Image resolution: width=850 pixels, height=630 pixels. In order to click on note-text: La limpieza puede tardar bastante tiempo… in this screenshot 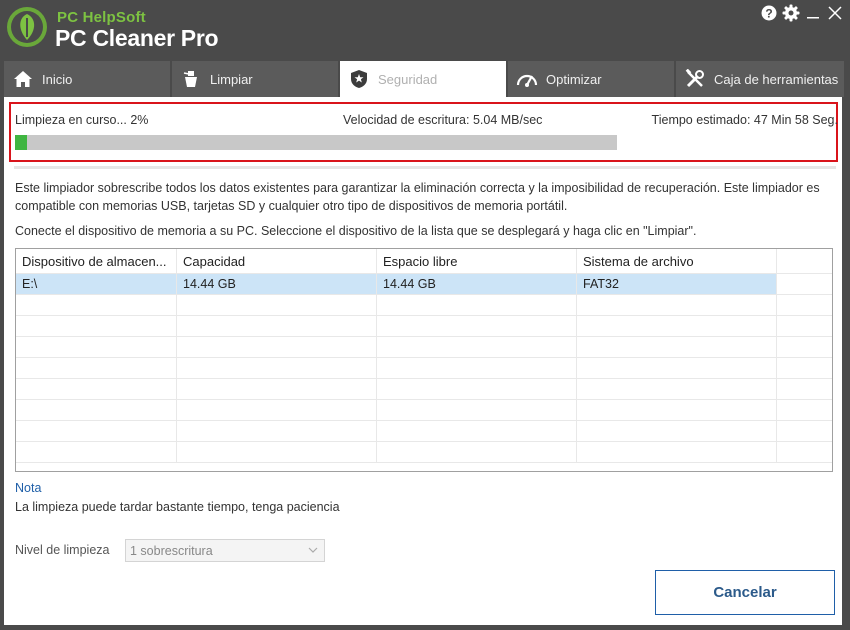, I will do `click(177, 507)`.